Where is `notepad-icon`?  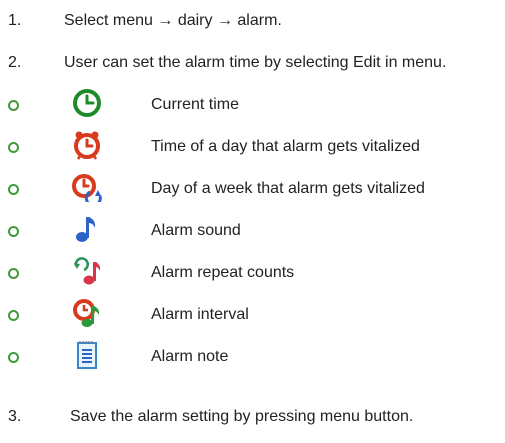
notepad-icon is located at coordinates (87, 355).